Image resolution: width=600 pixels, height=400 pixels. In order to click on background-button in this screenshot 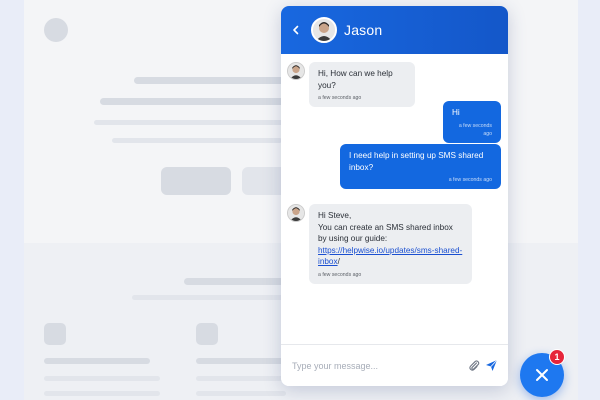, I will do `click(196, 181)`.